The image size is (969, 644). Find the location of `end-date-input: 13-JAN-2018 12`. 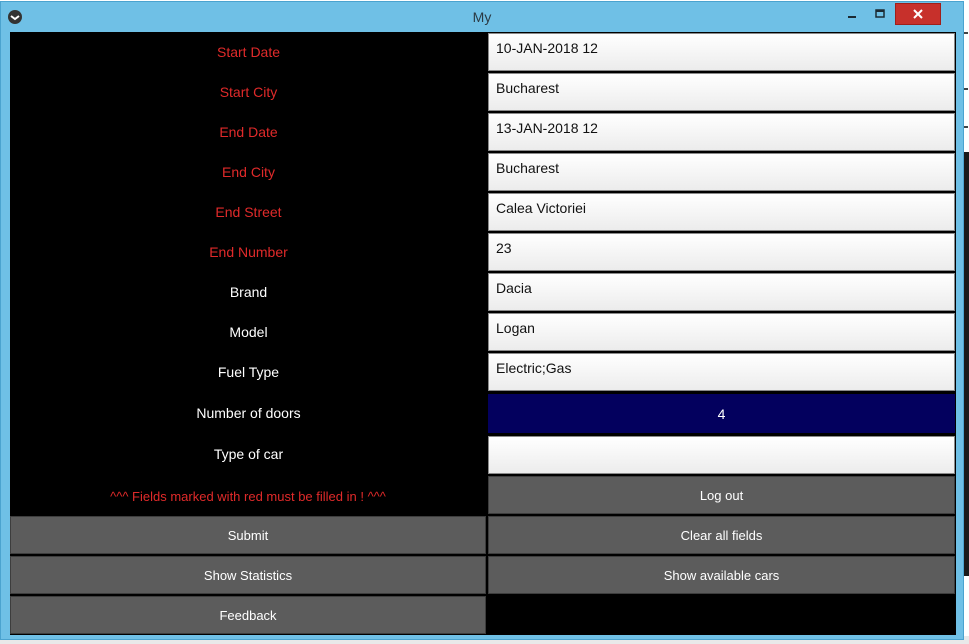

end-date-input: 13-JAN-2018 12 is located at coordinates (721, 132).